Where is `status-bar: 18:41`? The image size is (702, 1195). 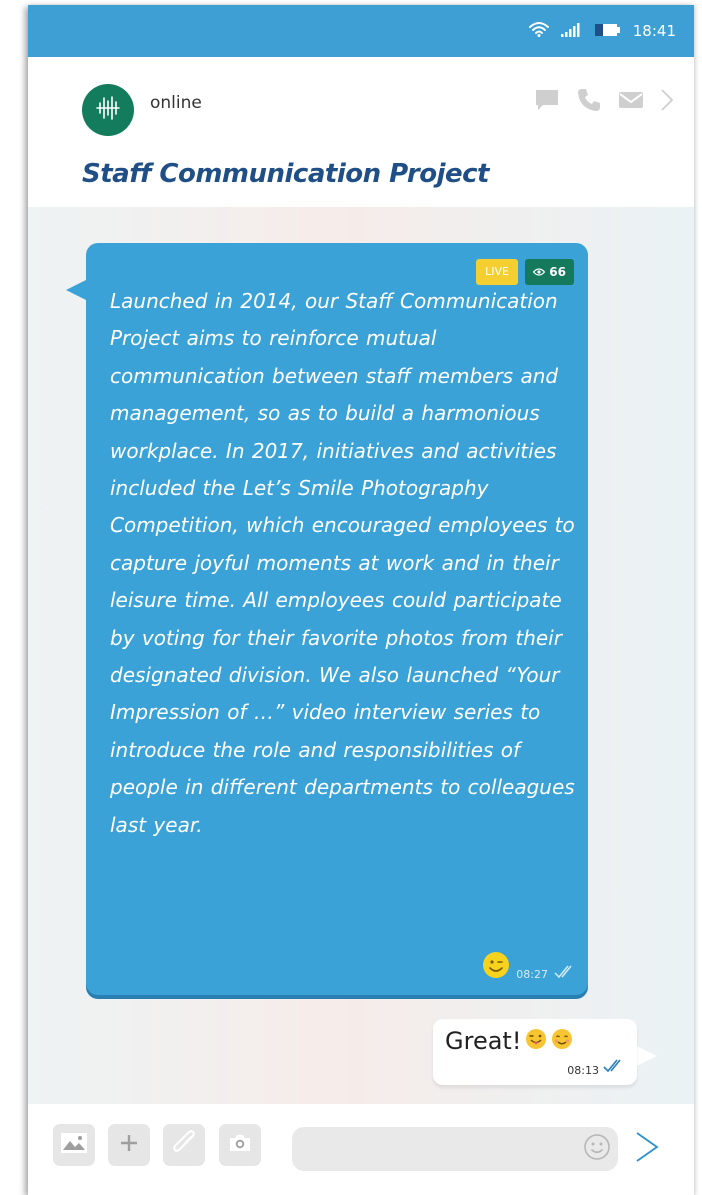 status-bar: 18:41 is located at coordinates (361, 31).